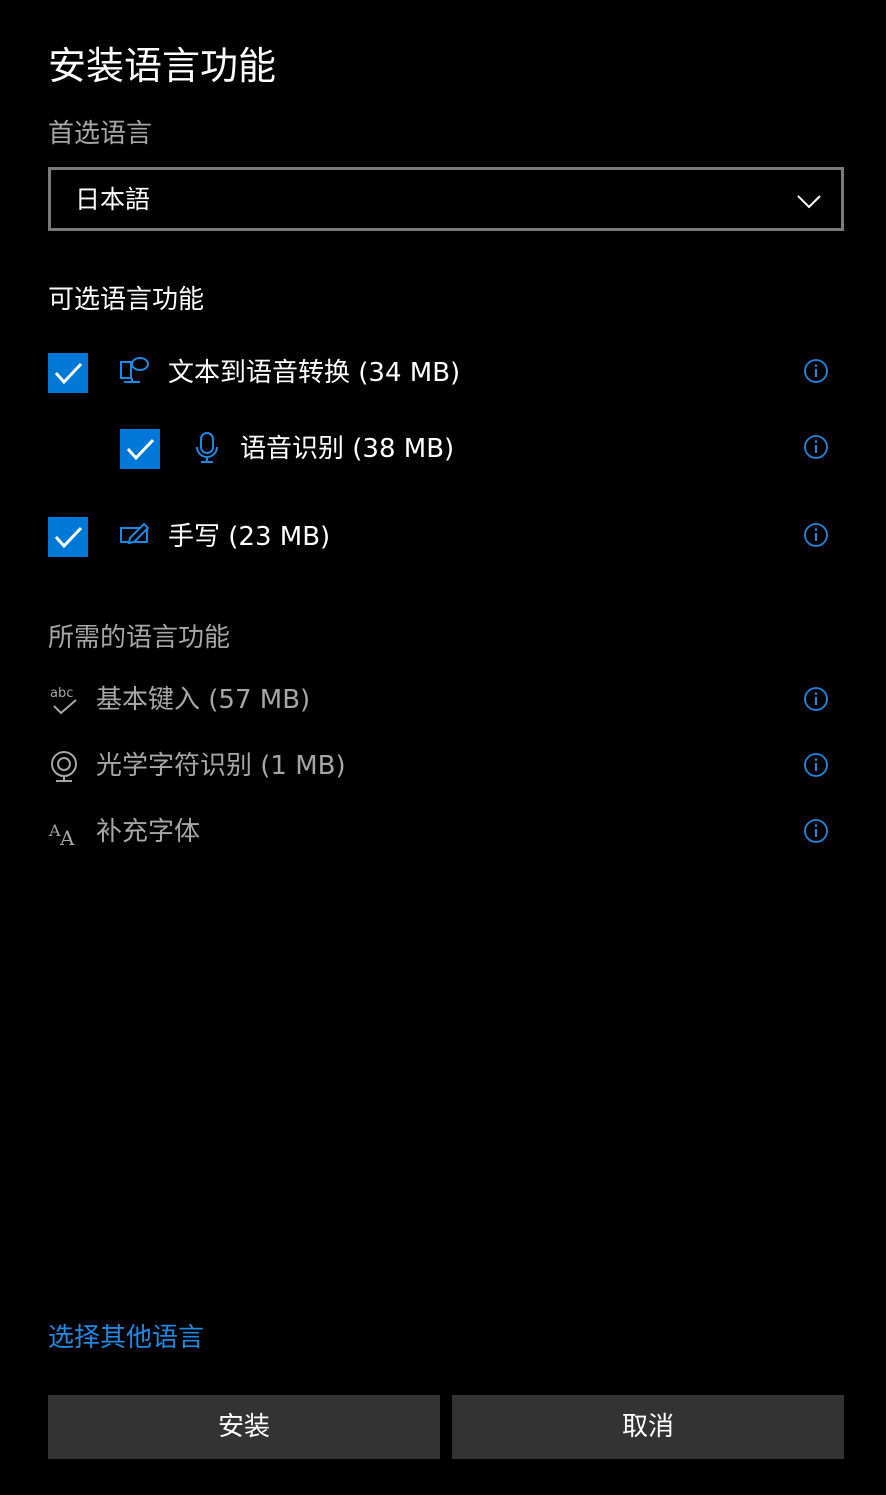 This screenshot has height=1495, width=886. Describe the element at coordinates (100, 134) in the screenshot. I see `preferred-language-label: 首选语言` at that location.